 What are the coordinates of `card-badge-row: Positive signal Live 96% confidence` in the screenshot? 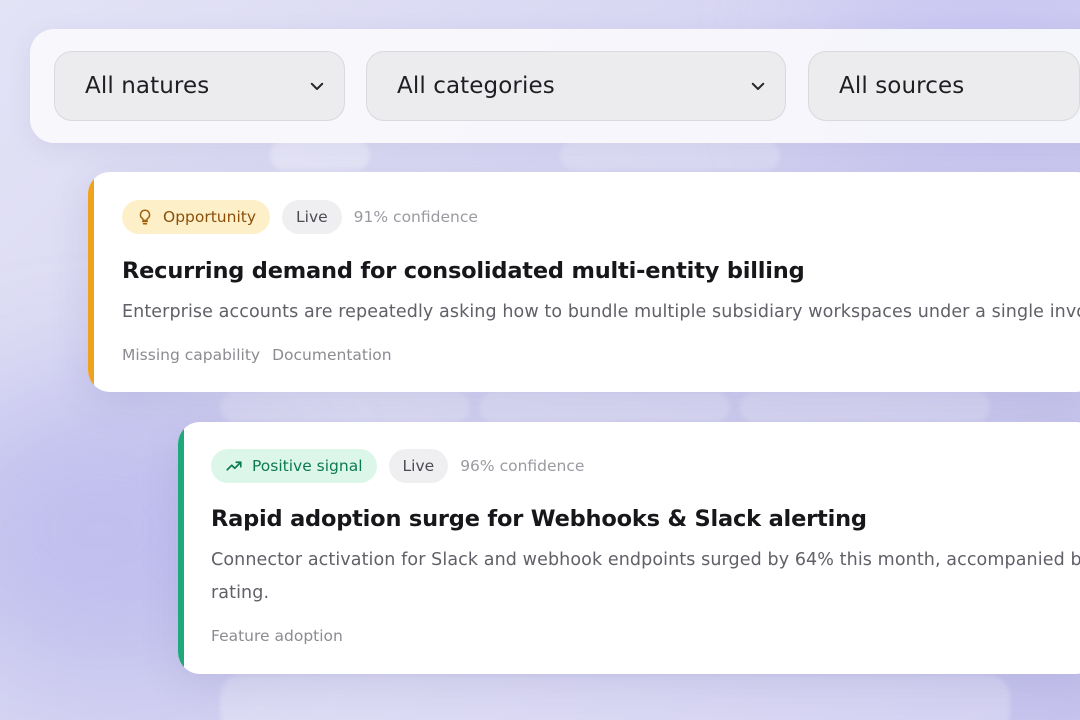 It's located at (397, 466).